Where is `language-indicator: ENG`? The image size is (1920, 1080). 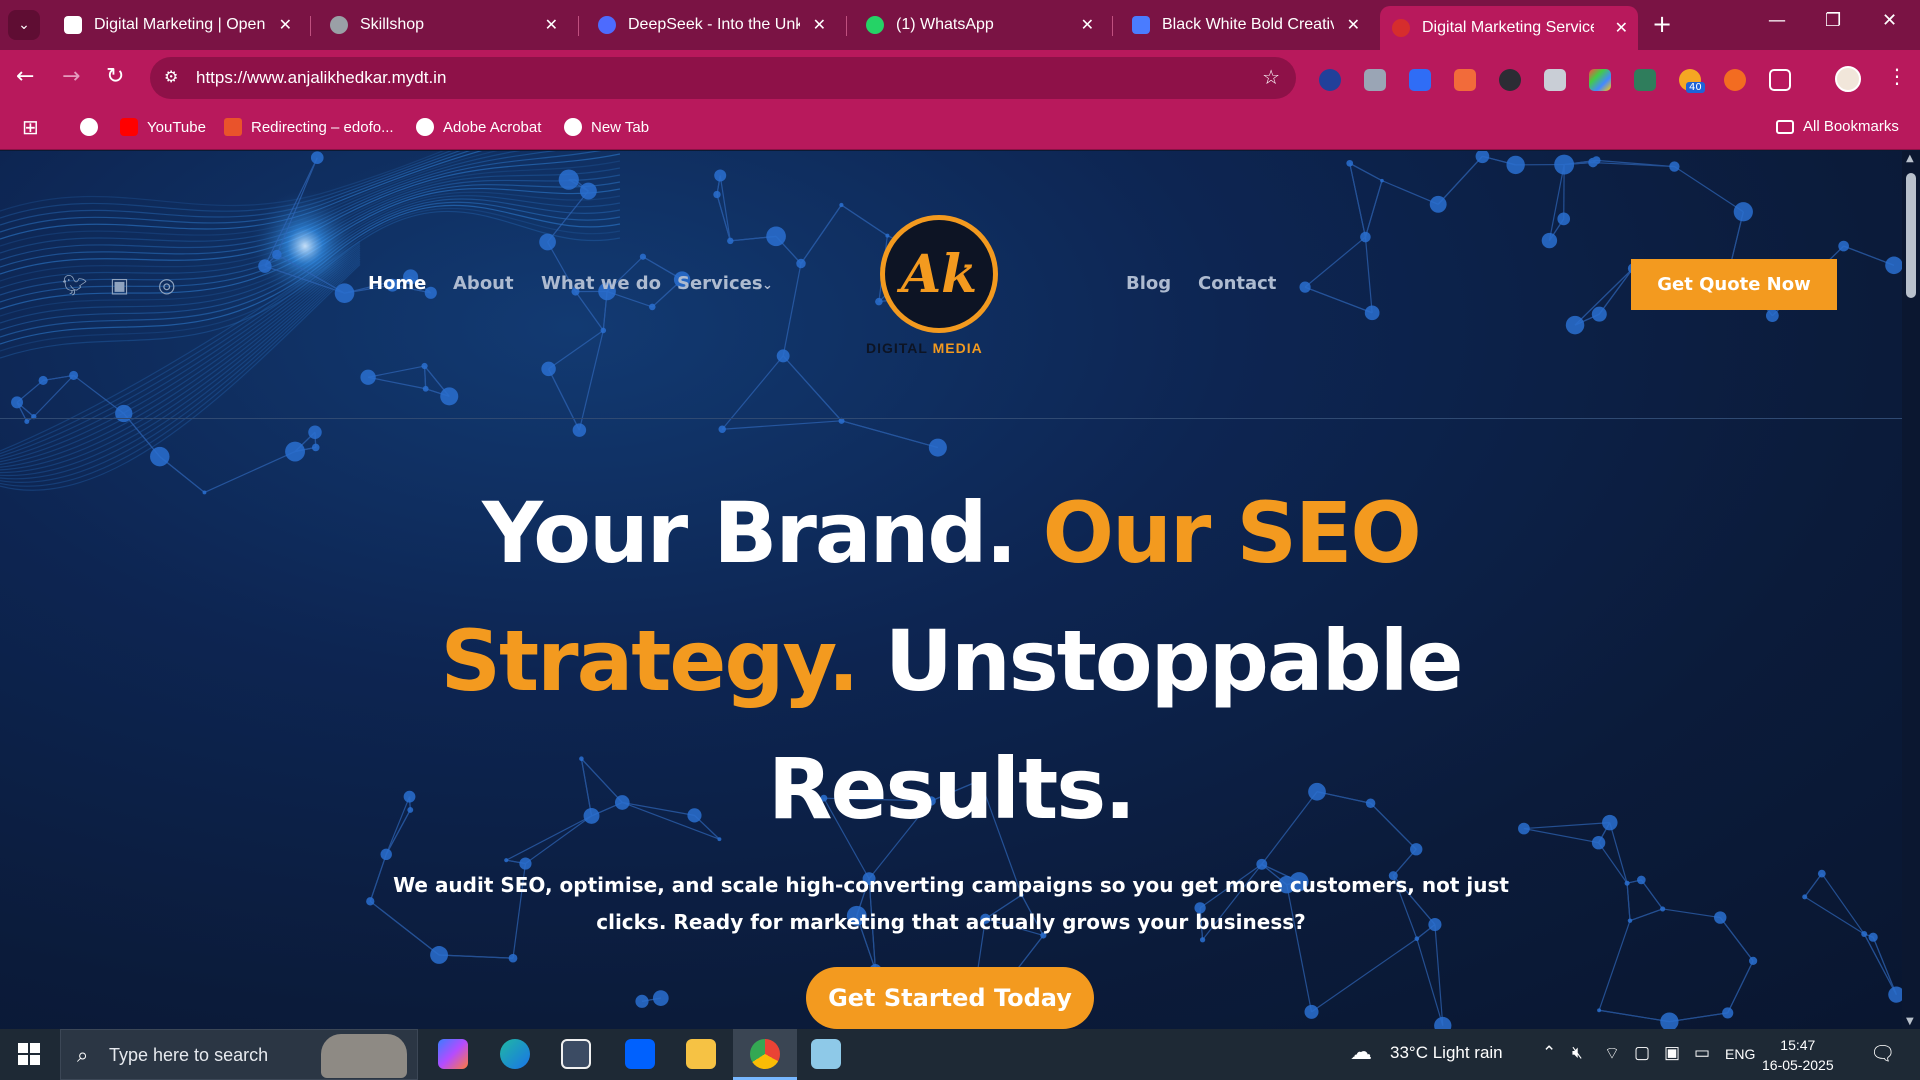 language-indicator: ENG is located at coordinates (1740, 1054).